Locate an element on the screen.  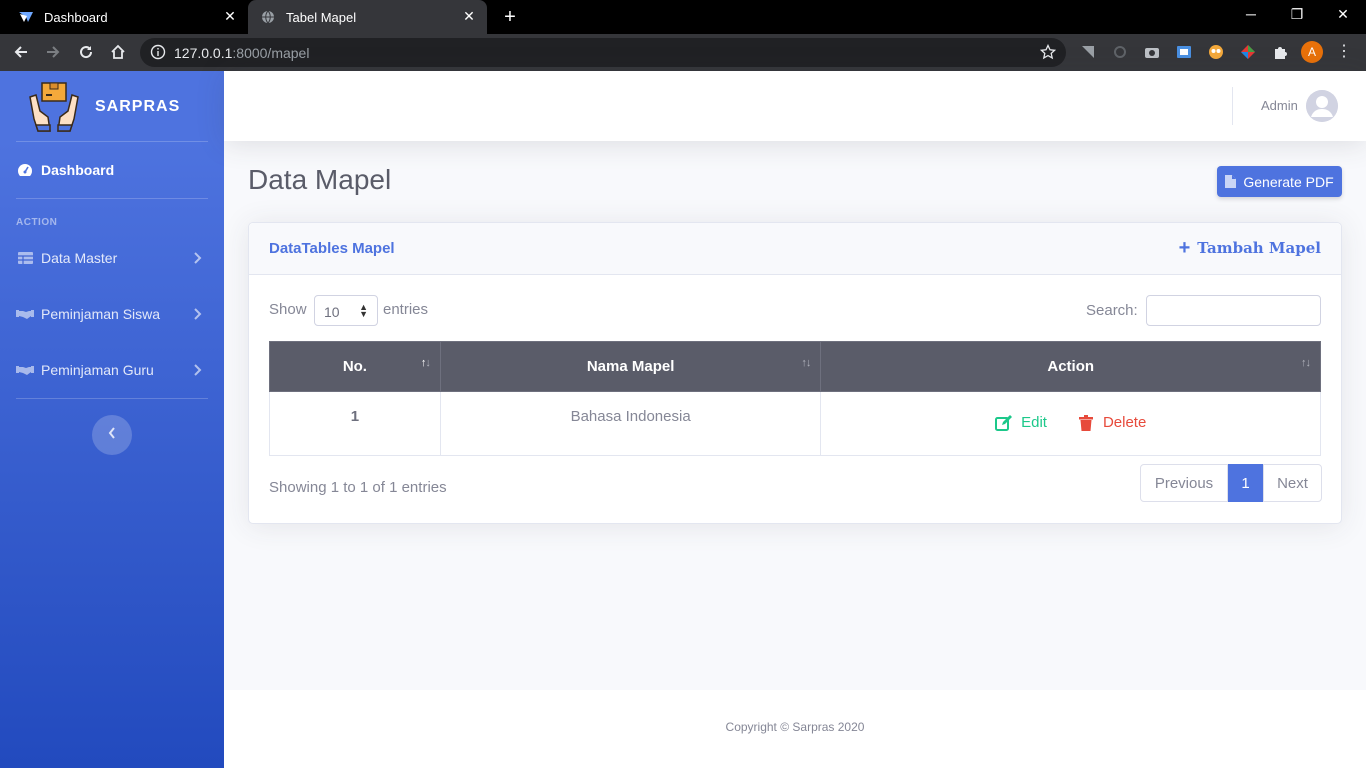
sidebar-toggle-button is located at coordinates (112, 435).